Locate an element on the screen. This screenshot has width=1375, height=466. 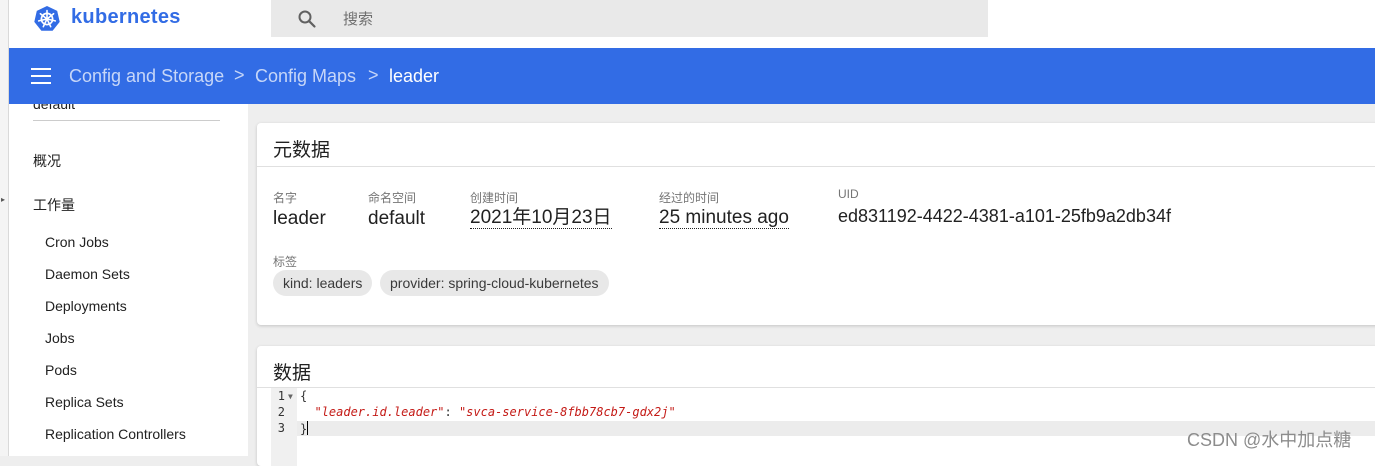
collapse-arrow-icon: ▸ is located at coordinates (3, 200).